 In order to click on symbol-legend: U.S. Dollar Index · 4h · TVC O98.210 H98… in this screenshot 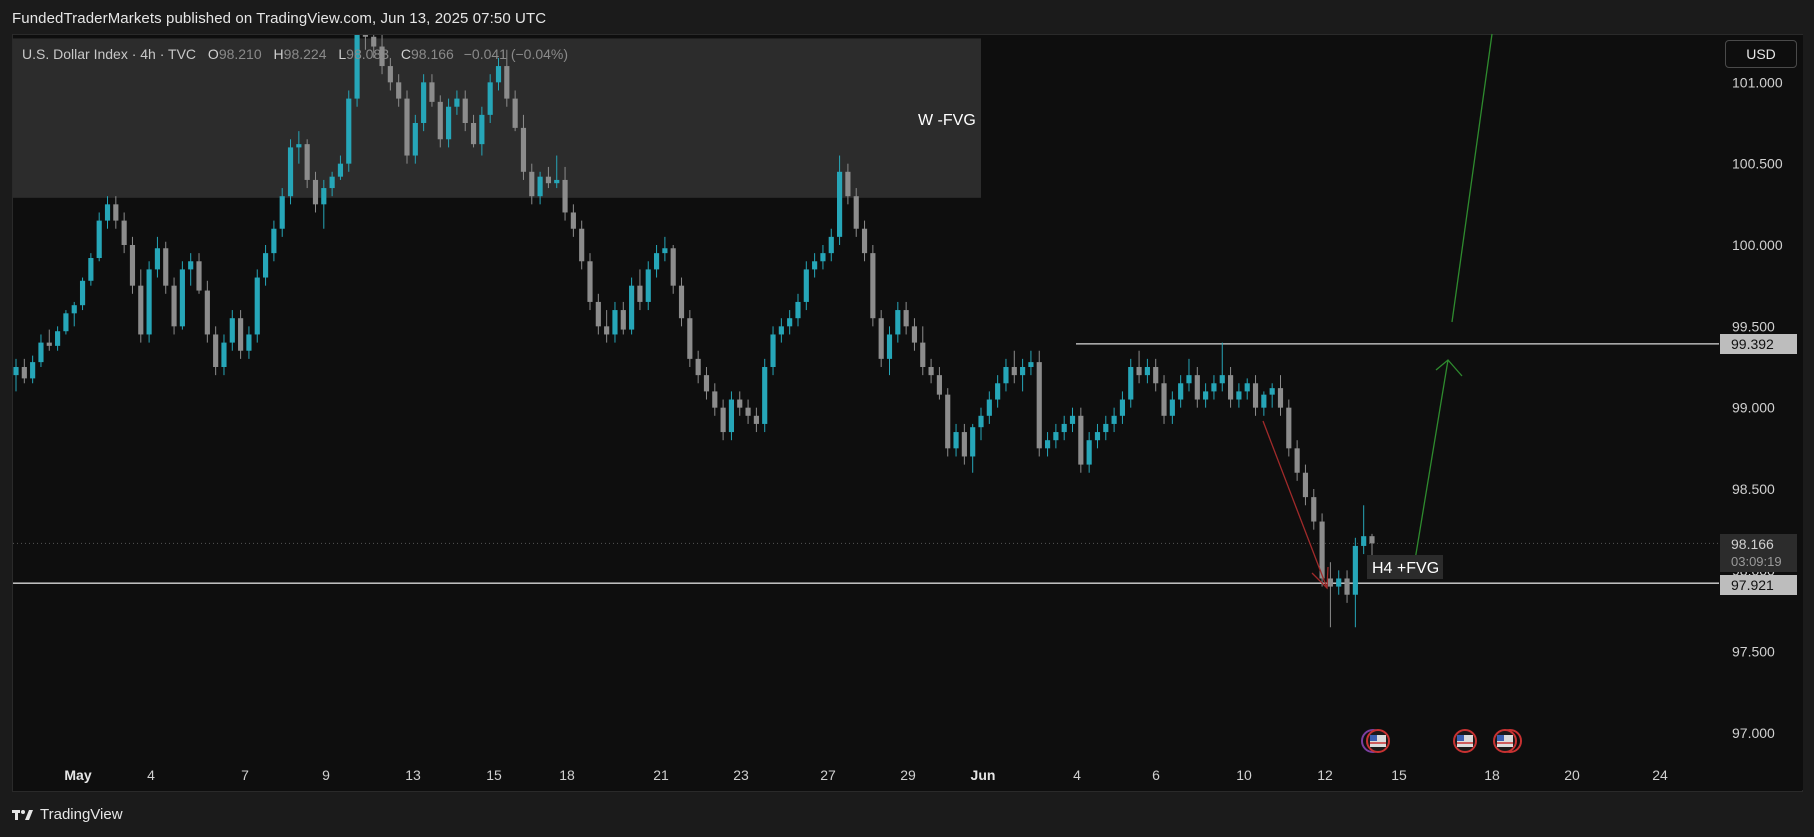, I will do `click(295, 54)`.